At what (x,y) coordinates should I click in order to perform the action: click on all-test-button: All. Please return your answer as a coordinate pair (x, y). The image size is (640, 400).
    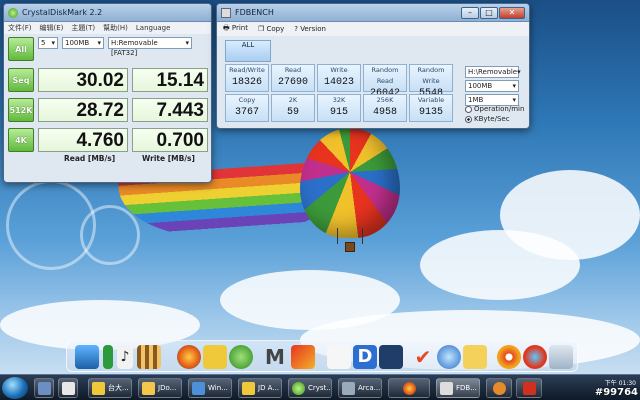
    Looking at the image, I should click on (21, 49).